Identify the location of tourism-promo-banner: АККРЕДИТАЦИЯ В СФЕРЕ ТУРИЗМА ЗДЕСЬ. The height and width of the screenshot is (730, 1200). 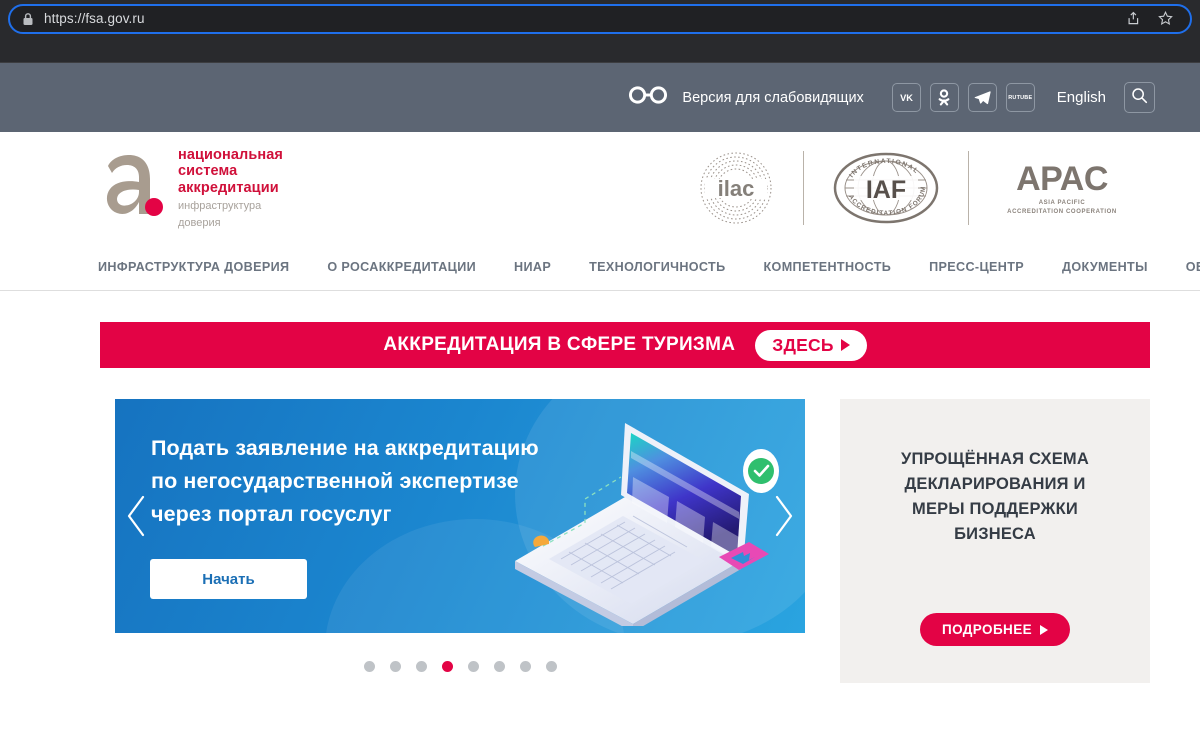
(625, 345).